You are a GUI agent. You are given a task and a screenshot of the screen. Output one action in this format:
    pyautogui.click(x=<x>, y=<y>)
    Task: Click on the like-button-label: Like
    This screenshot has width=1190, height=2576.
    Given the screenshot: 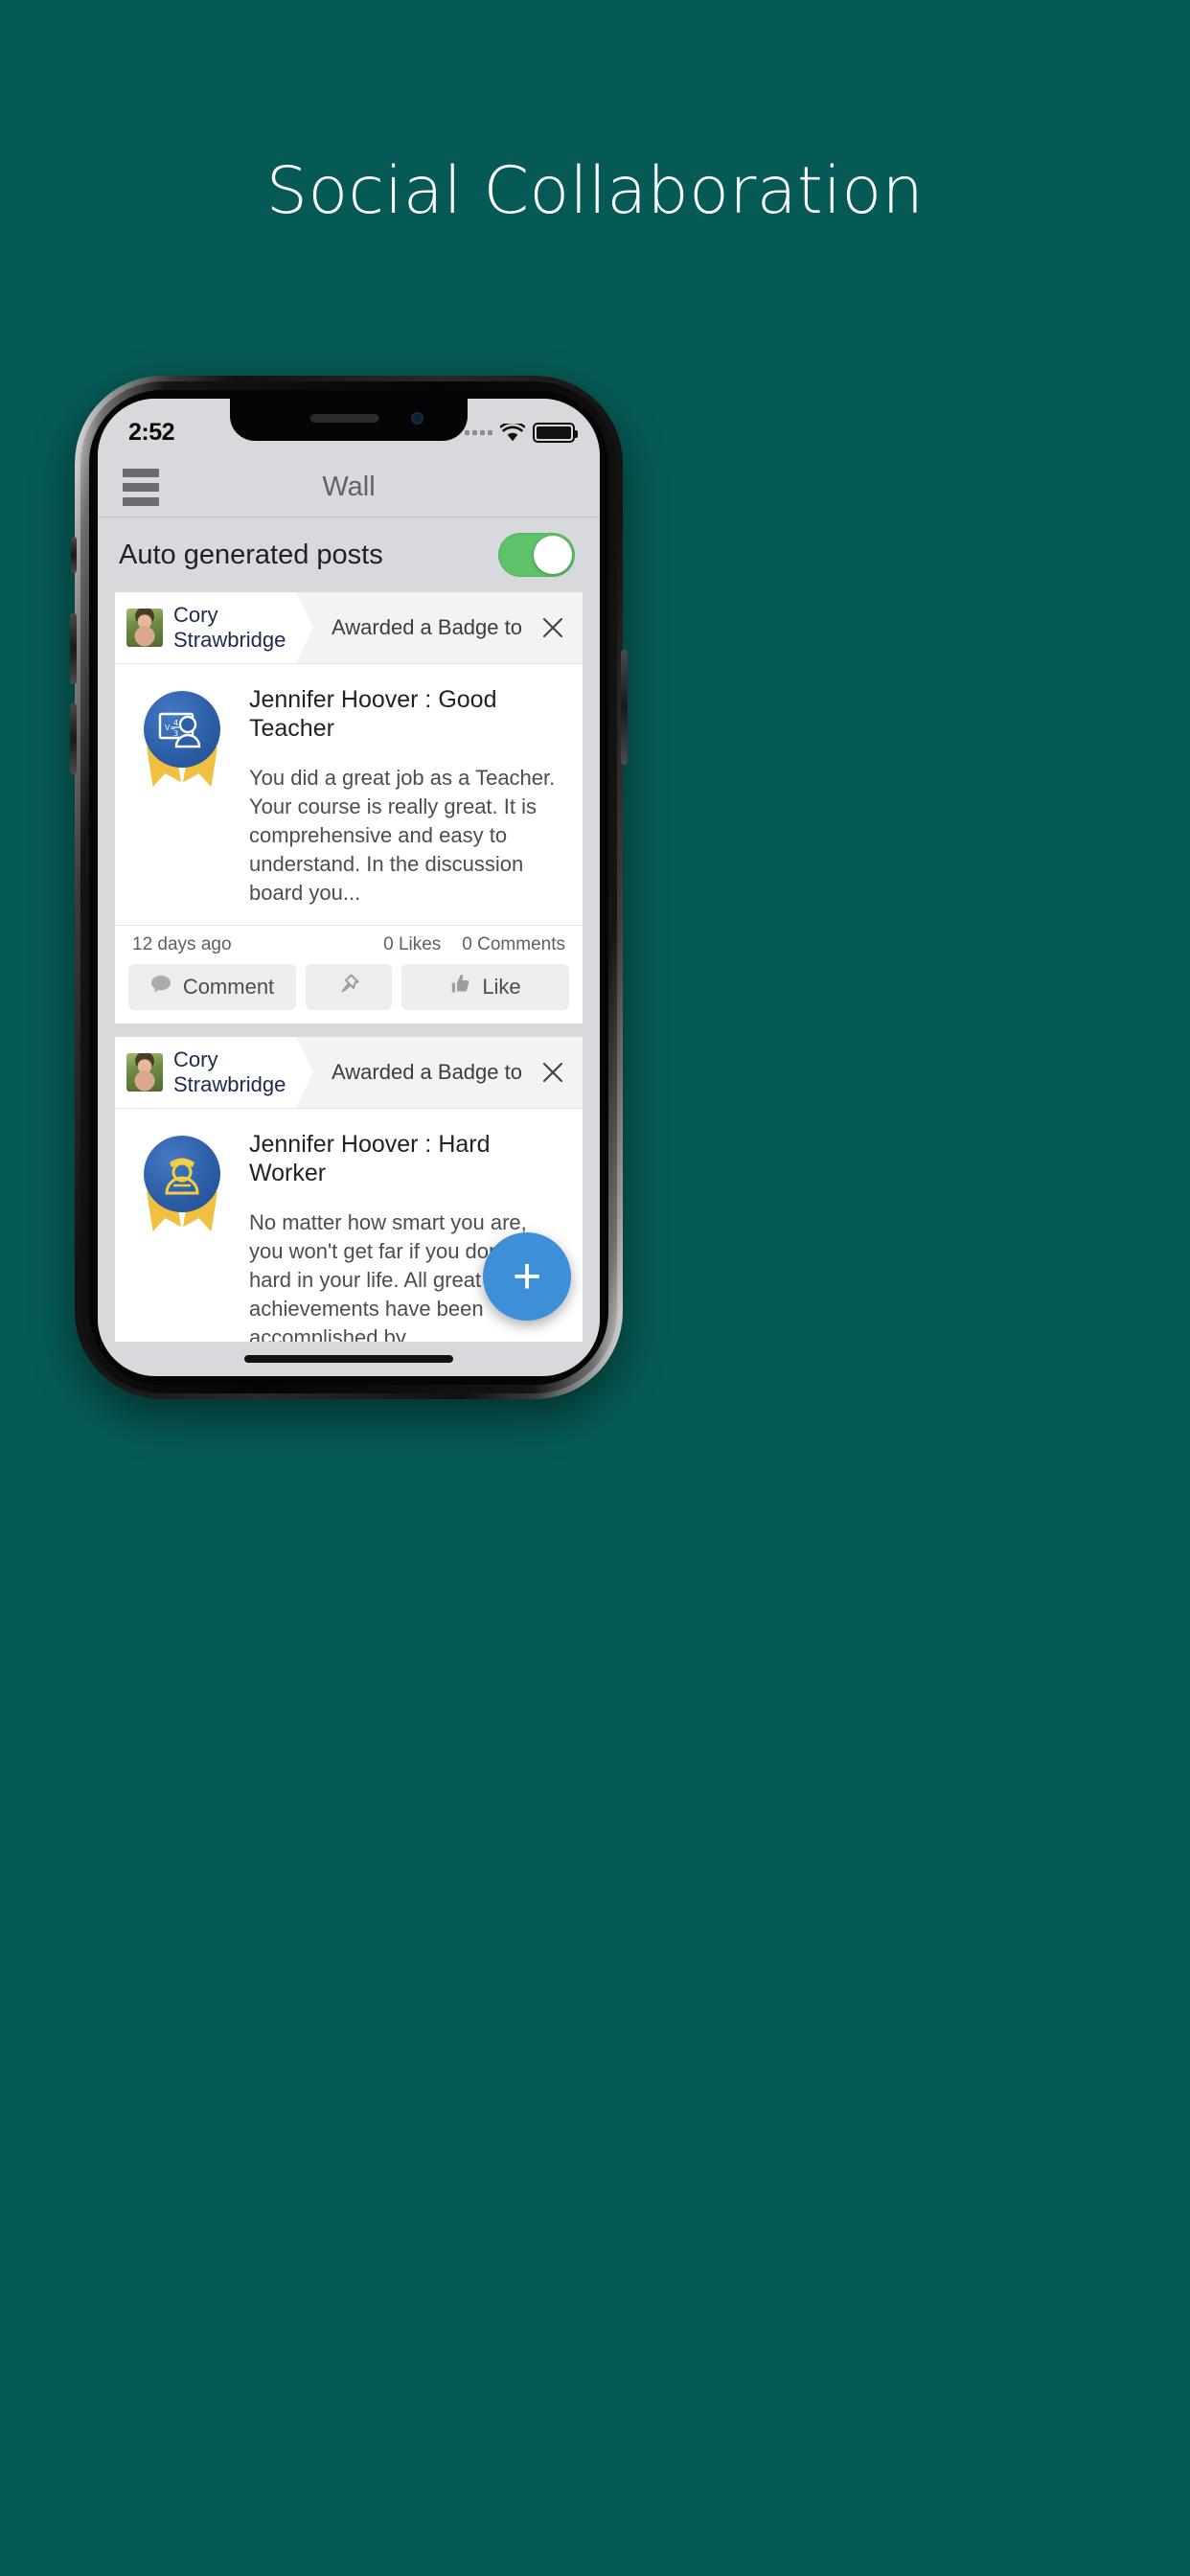 What is the action you would take?
    pyautogui.click(x=501, y=987)
    